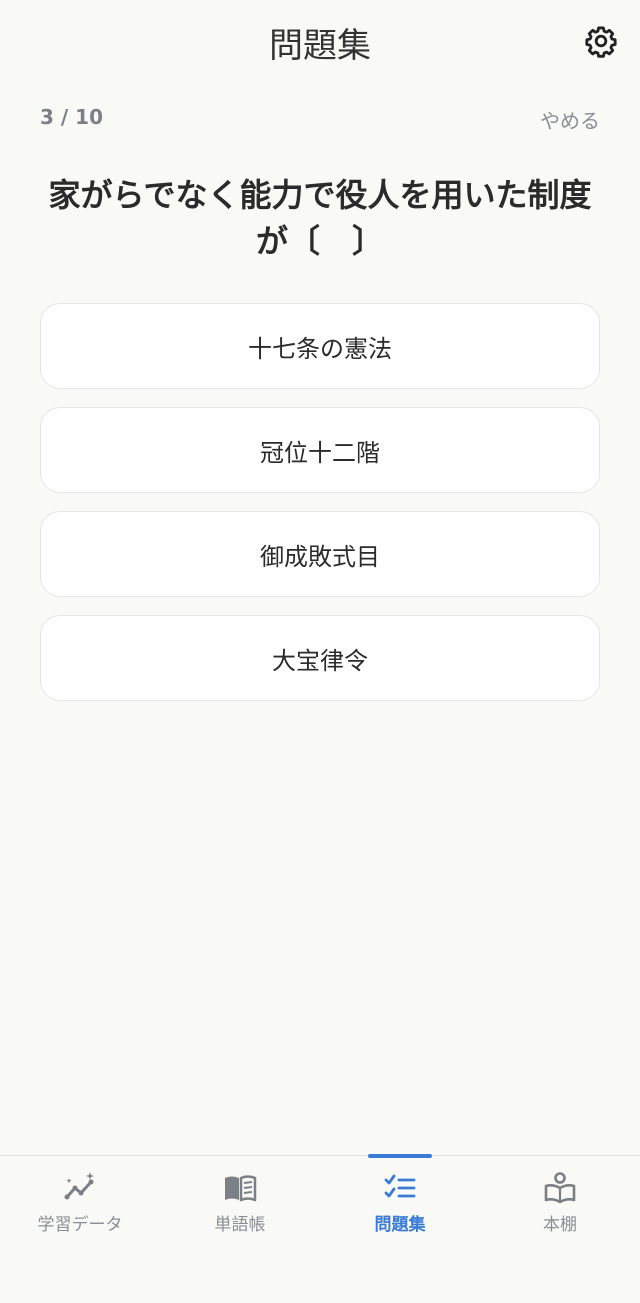  Describe the element at coordinates (320, 120) in the screenshot. I see `quiz-status-row: 3 / 10 やめる` at that location.